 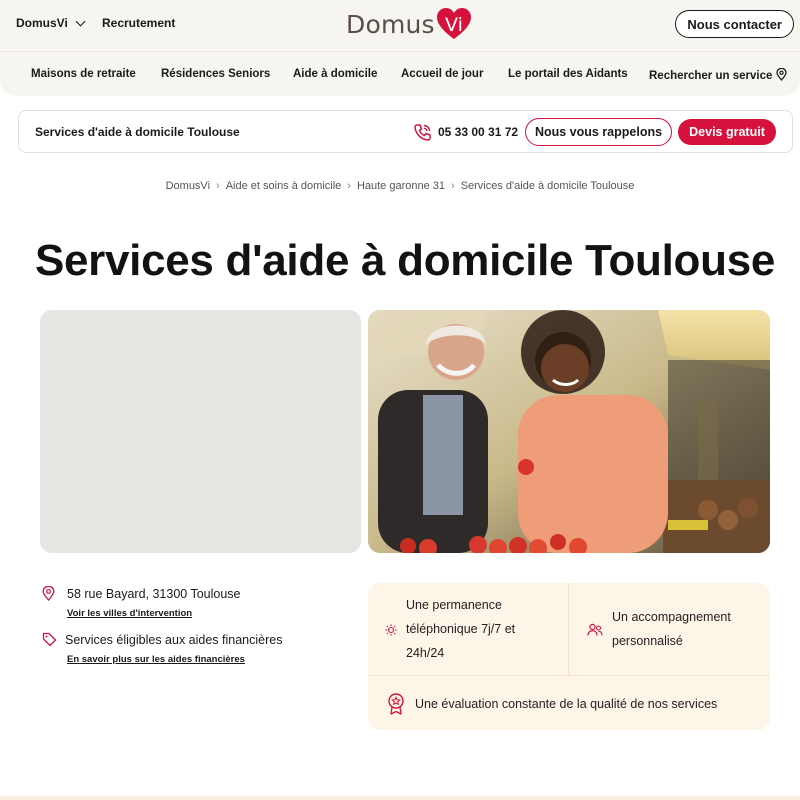 I want to click on eligibility-row: Services éligibles aux aides financières, so click(x=162, y=639).